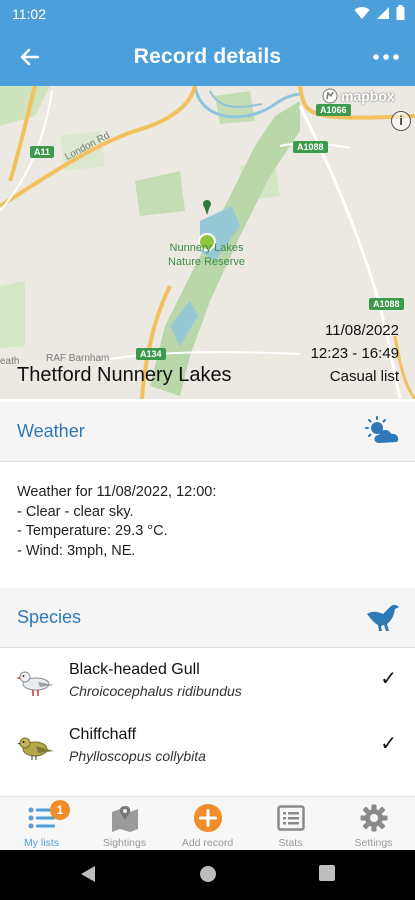 This screenshot has height=900, width=415. What do you see at coordinates (330, 96) in the screenshot?
I see `mapbox-icon` at bounding box center [330, 96].